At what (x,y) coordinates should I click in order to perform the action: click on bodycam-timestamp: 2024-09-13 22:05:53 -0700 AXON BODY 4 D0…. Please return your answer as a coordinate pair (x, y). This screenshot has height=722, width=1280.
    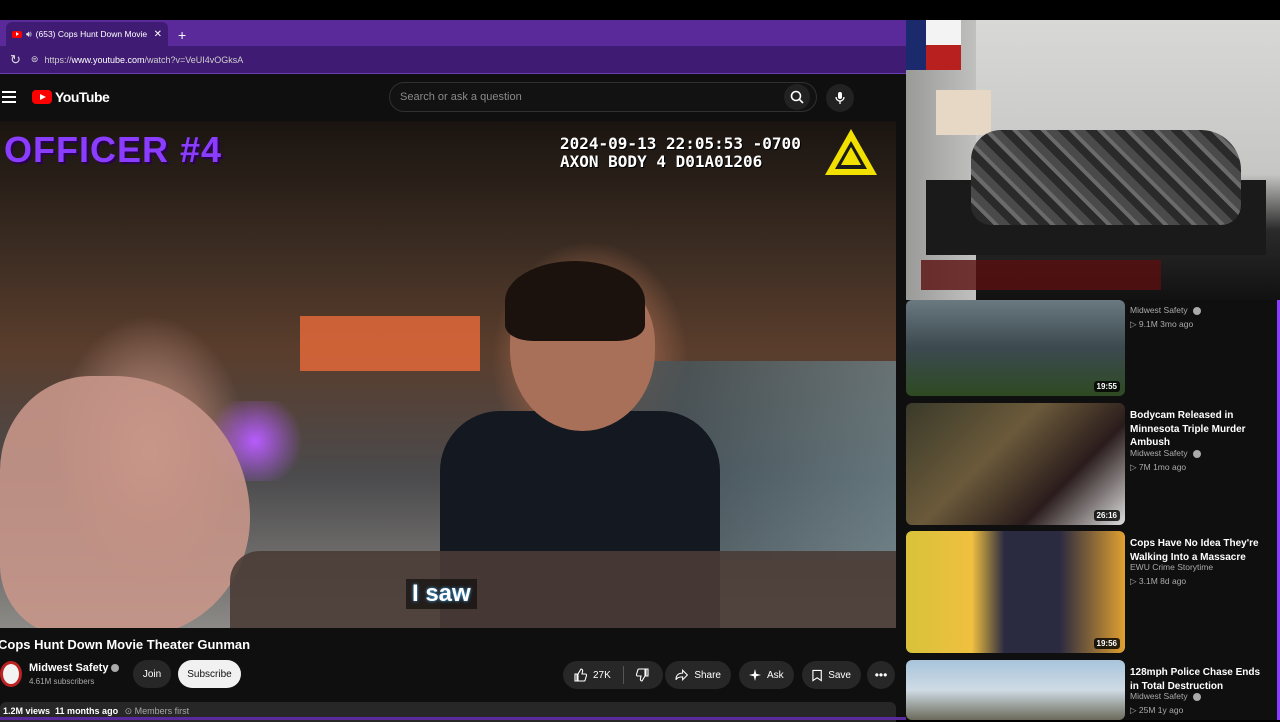
    Looking at the image, I should click on (680, 153).